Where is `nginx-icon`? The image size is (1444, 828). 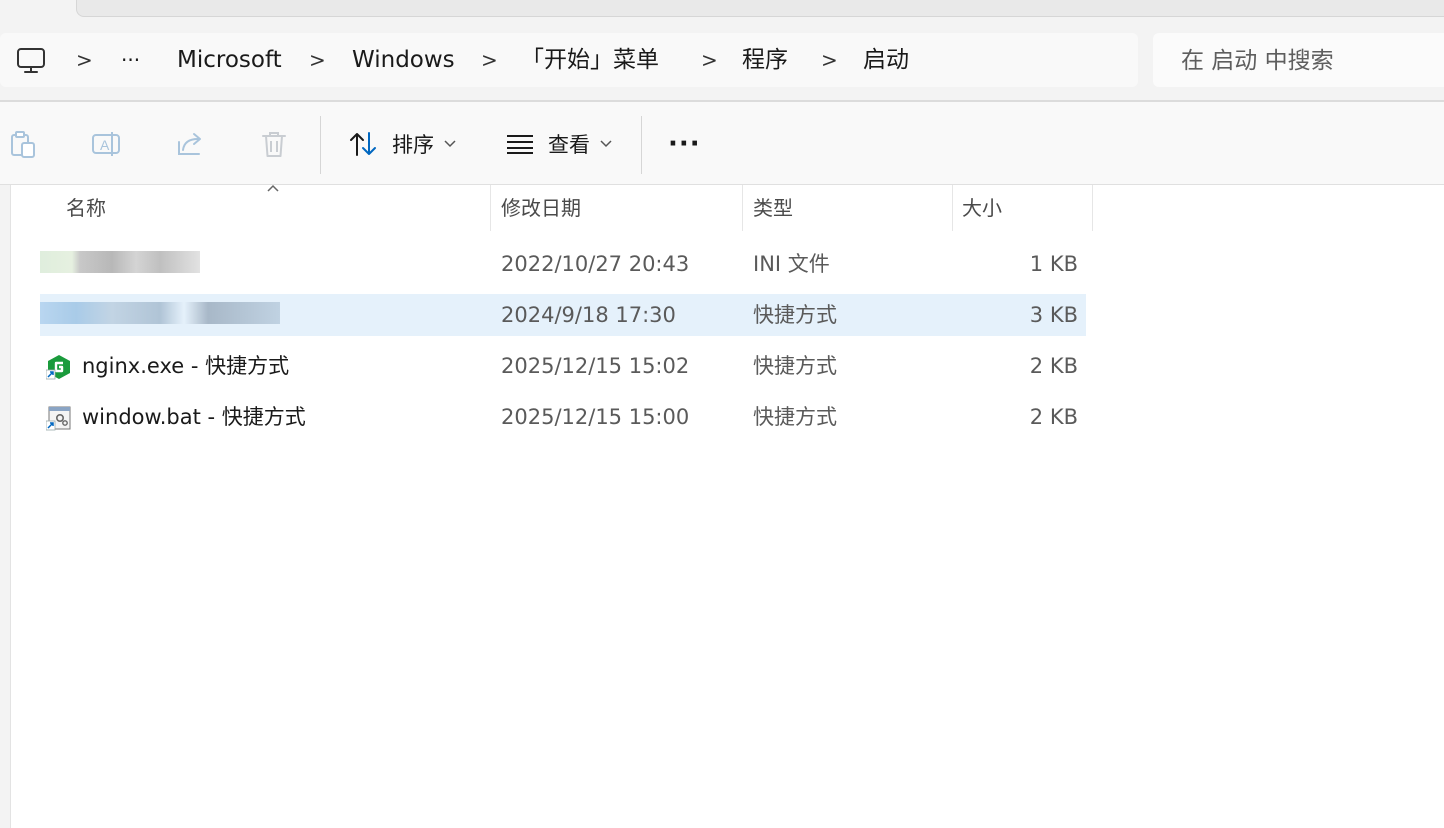
nginx-icon is located at coordinates (58, 367).